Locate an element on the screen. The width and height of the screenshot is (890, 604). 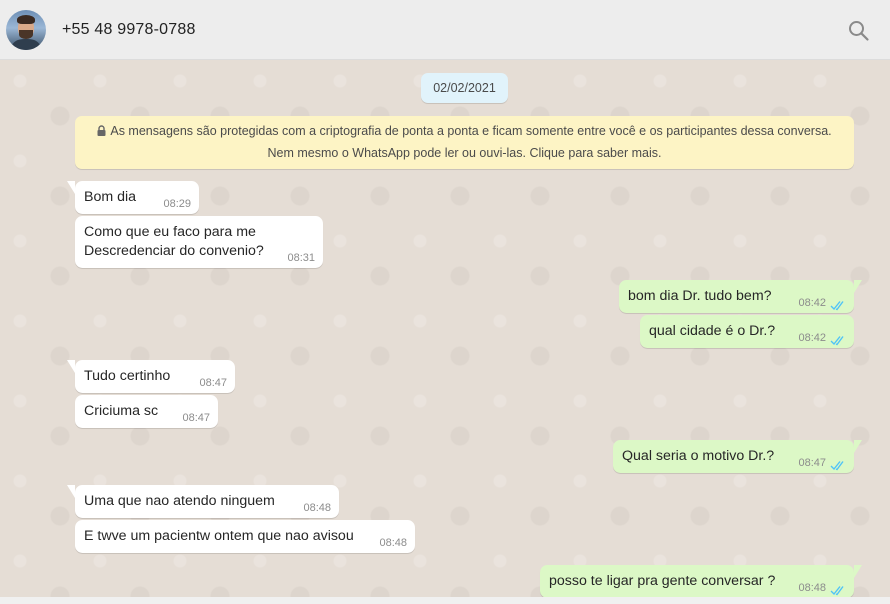
message-text: E twve um pacientw ontem que nao avisou is located at coordinates (219, 536).